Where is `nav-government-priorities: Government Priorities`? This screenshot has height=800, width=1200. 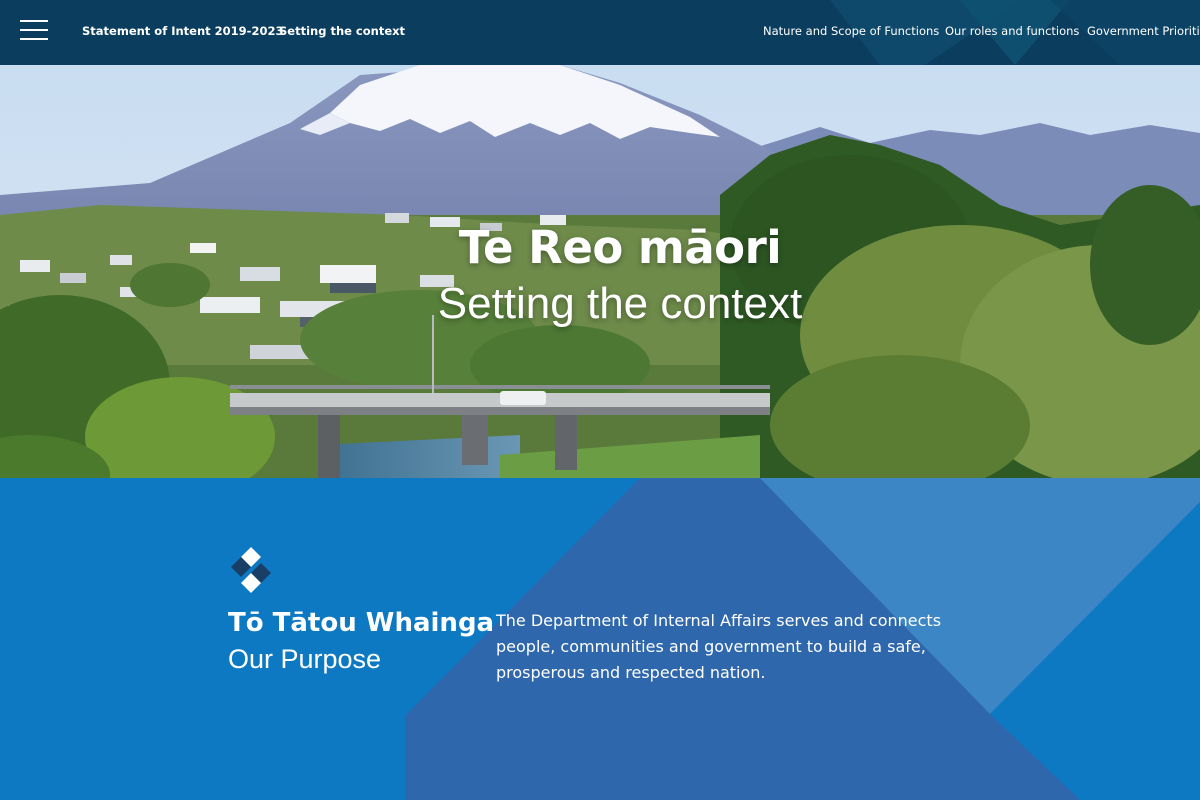 nav-government-priorities: Government Priorities is located at coordinates (1143, 31).